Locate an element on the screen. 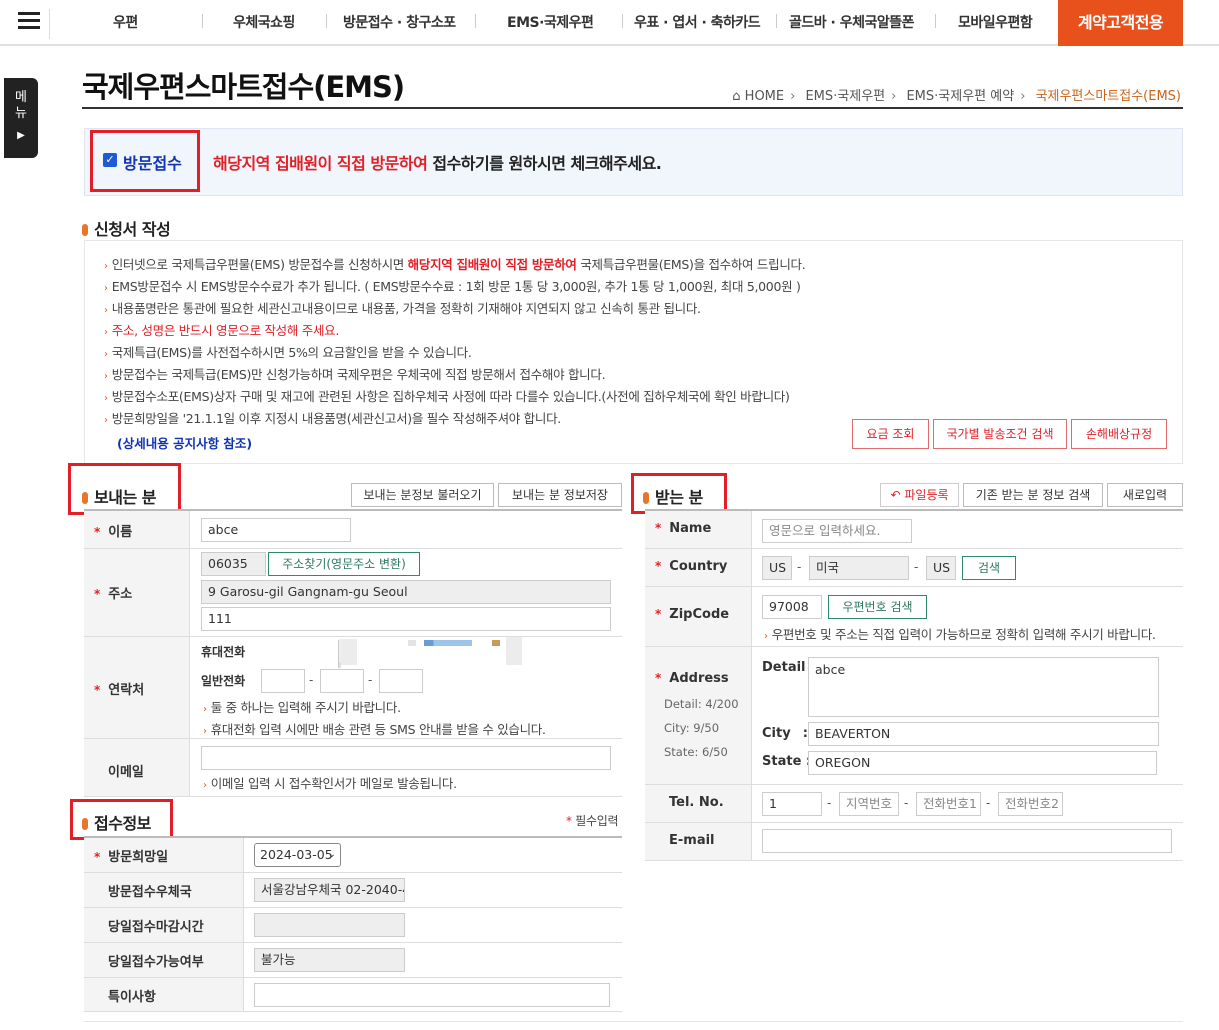  side-menu-tab: 메뉴 ▶ is located at coordinates (21, 118).